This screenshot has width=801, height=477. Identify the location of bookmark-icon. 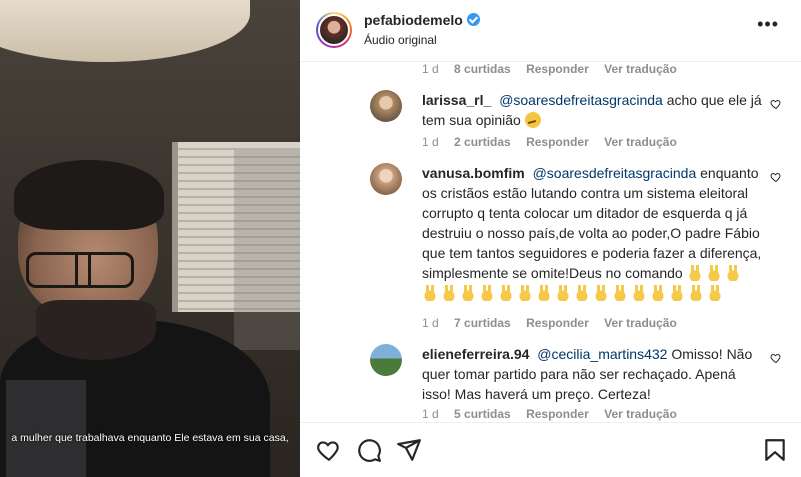
(775, 450).